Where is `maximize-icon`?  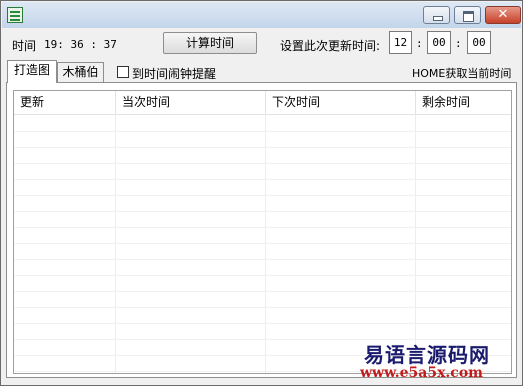
maximize-icon is located at coordinates (468, 16).